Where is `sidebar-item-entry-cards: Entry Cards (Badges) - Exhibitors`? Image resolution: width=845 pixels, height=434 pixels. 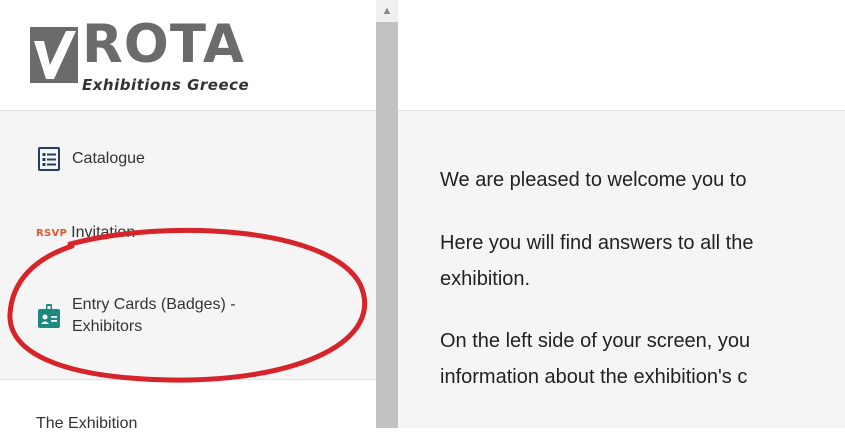 sidebar-item-entry-cards: Entry Cards (Badges) - Exhibitors is located at coordinates (137, 316).